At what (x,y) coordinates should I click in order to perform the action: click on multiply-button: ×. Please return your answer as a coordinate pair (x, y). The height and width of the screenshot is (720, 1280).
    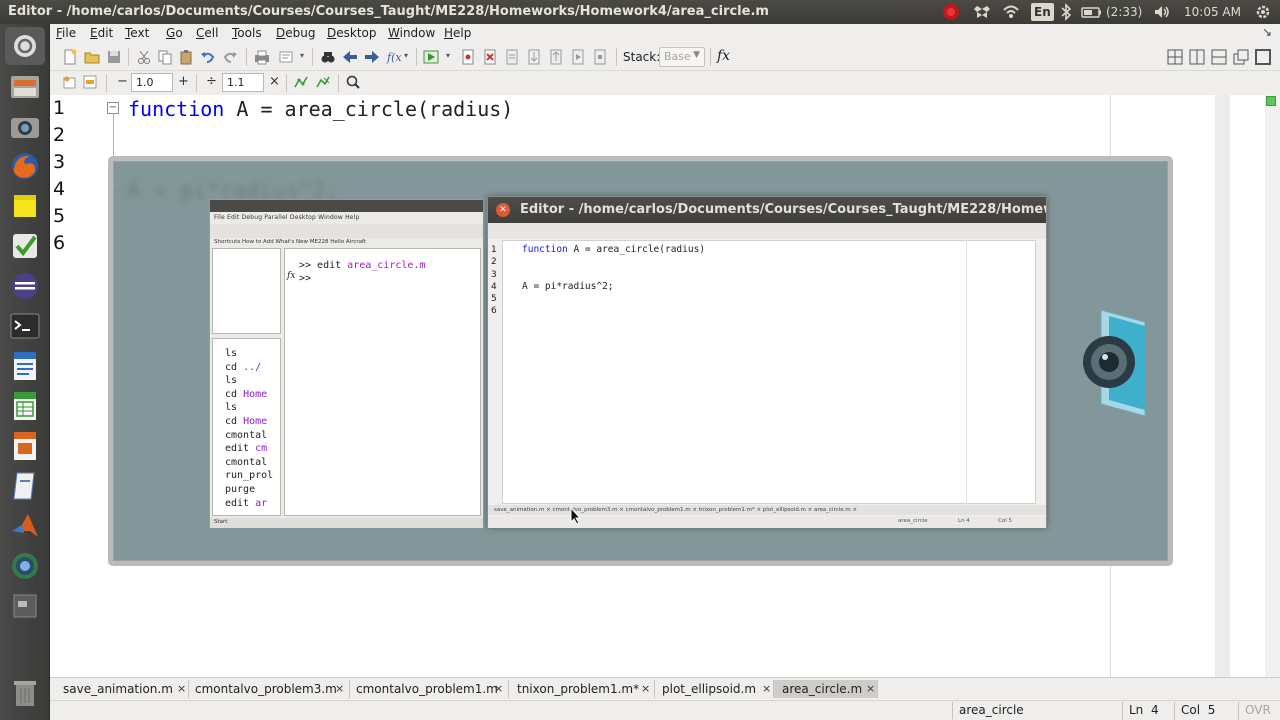
    Looking at the image, I should click on (274, 81).